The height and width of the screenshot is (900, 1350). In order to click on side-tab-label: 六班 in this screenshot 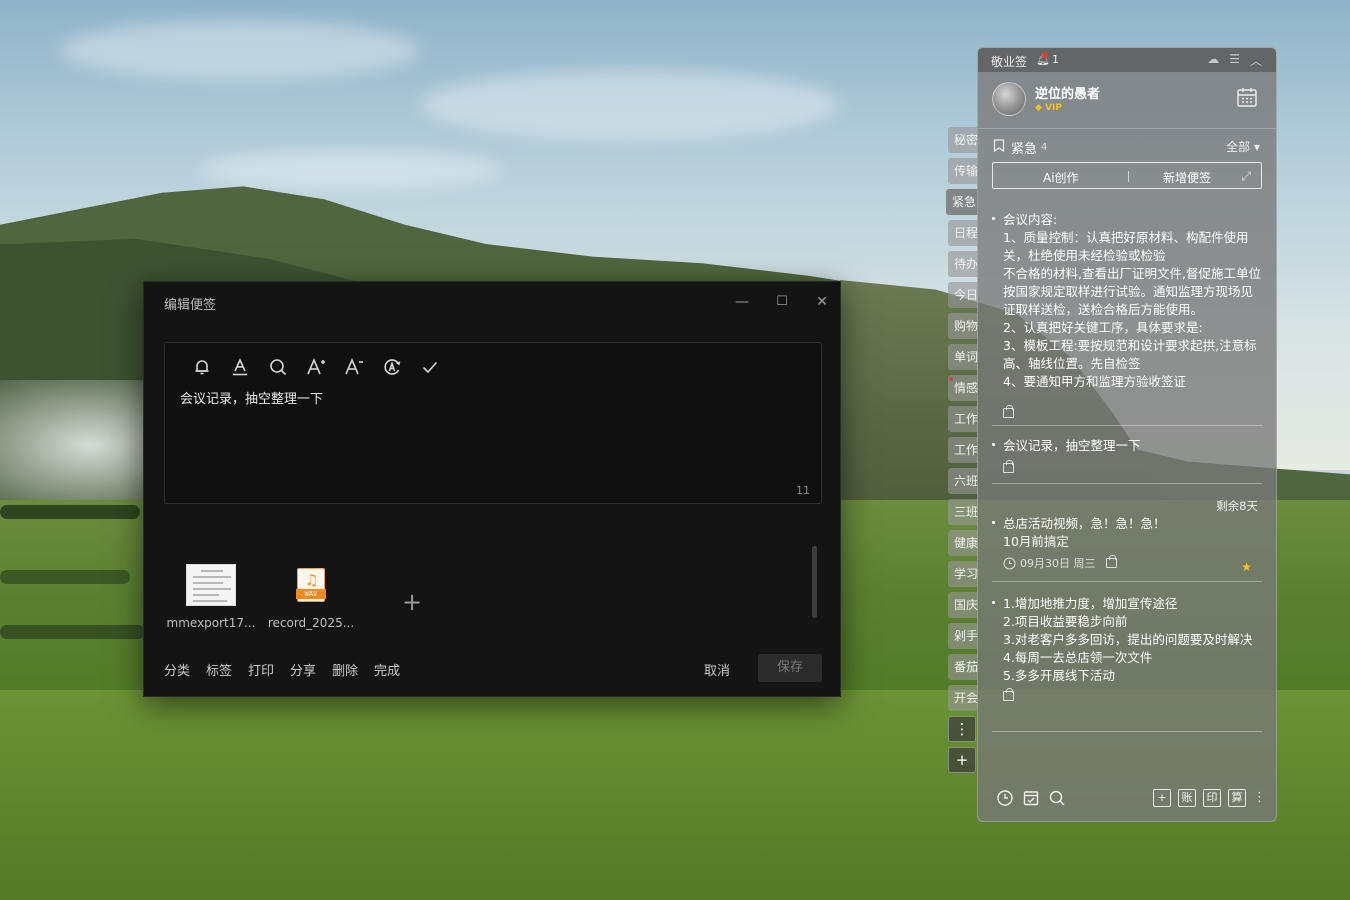, I will do `click(966, 481)`.